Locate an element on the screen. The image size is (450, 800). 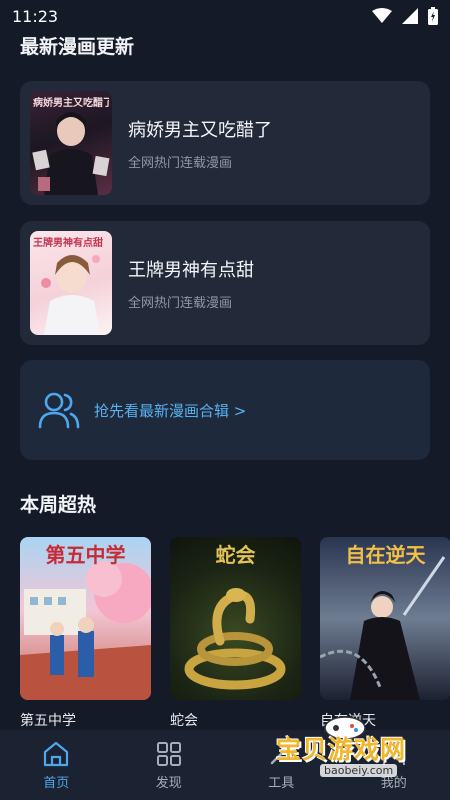
nav-item-home: 首页 is located at coordinates (56, 765).